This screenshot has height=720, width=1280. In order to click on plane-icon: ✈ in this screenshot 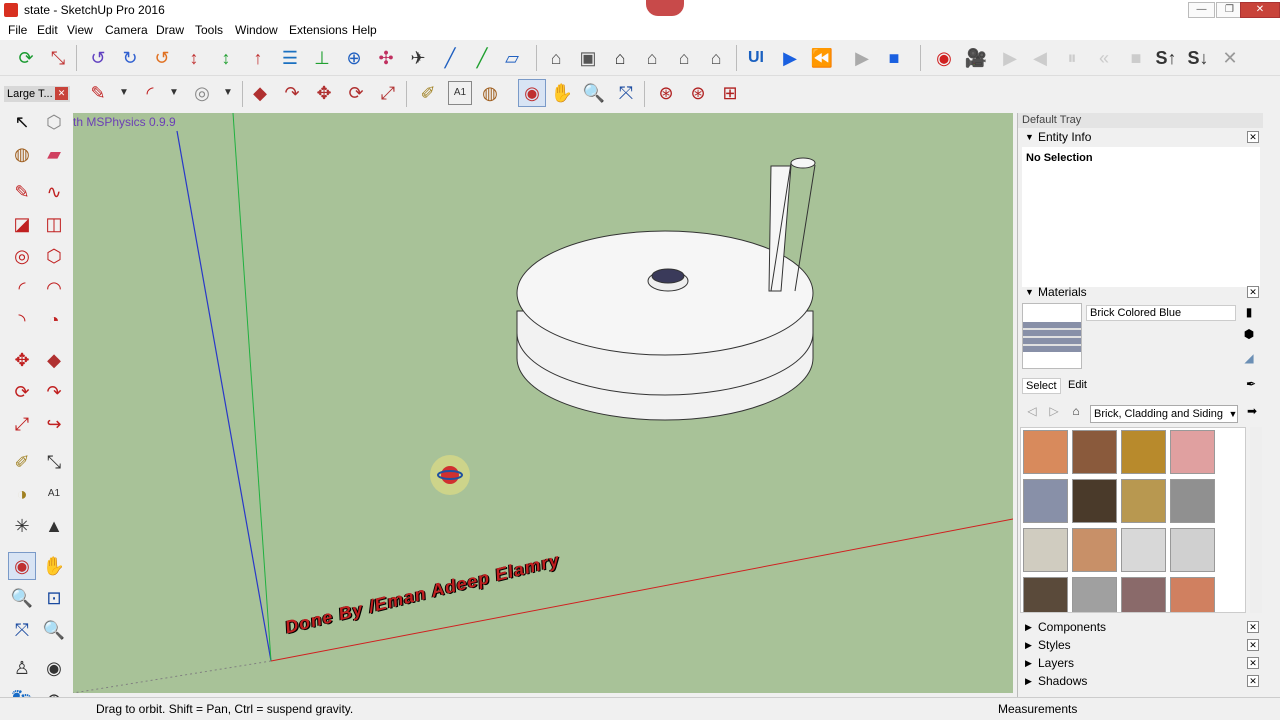, I will do `click(418, 58)`.